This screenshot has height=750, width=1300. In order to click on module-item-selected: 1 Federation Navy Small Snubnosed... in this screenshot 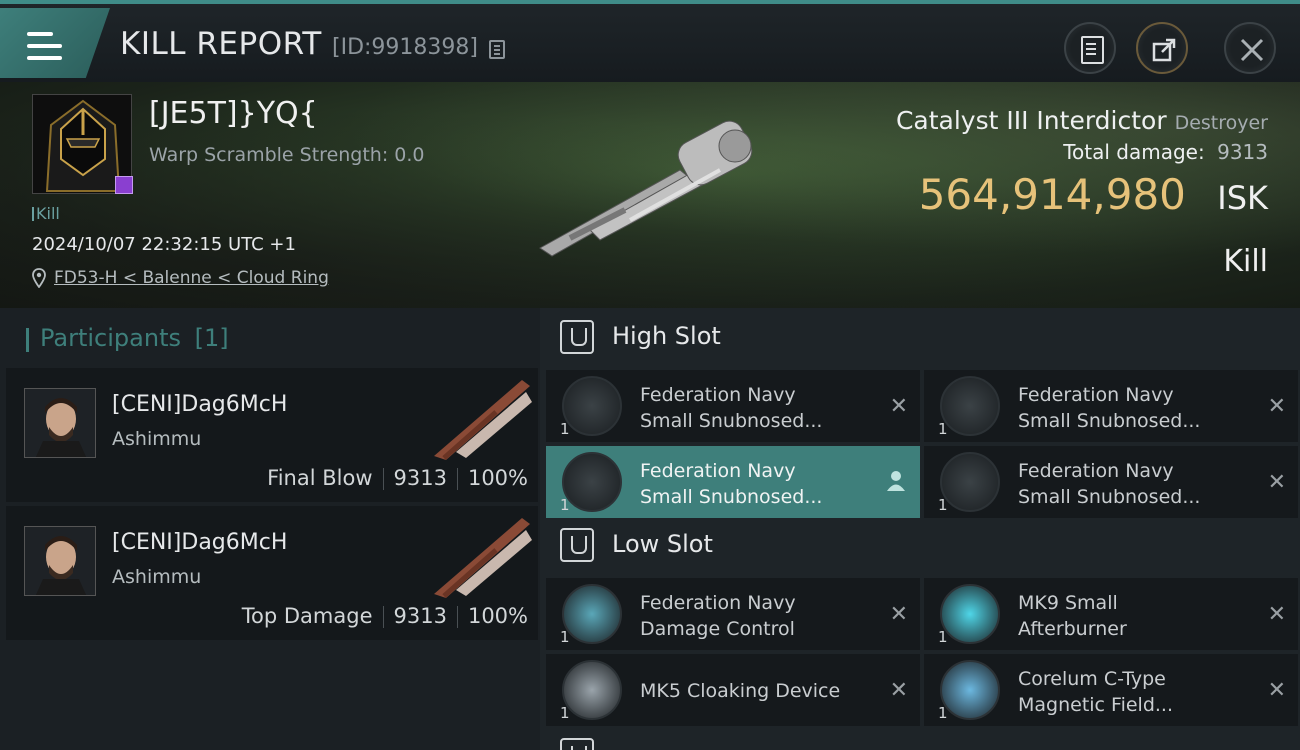, I will do `click(733, 482)`.